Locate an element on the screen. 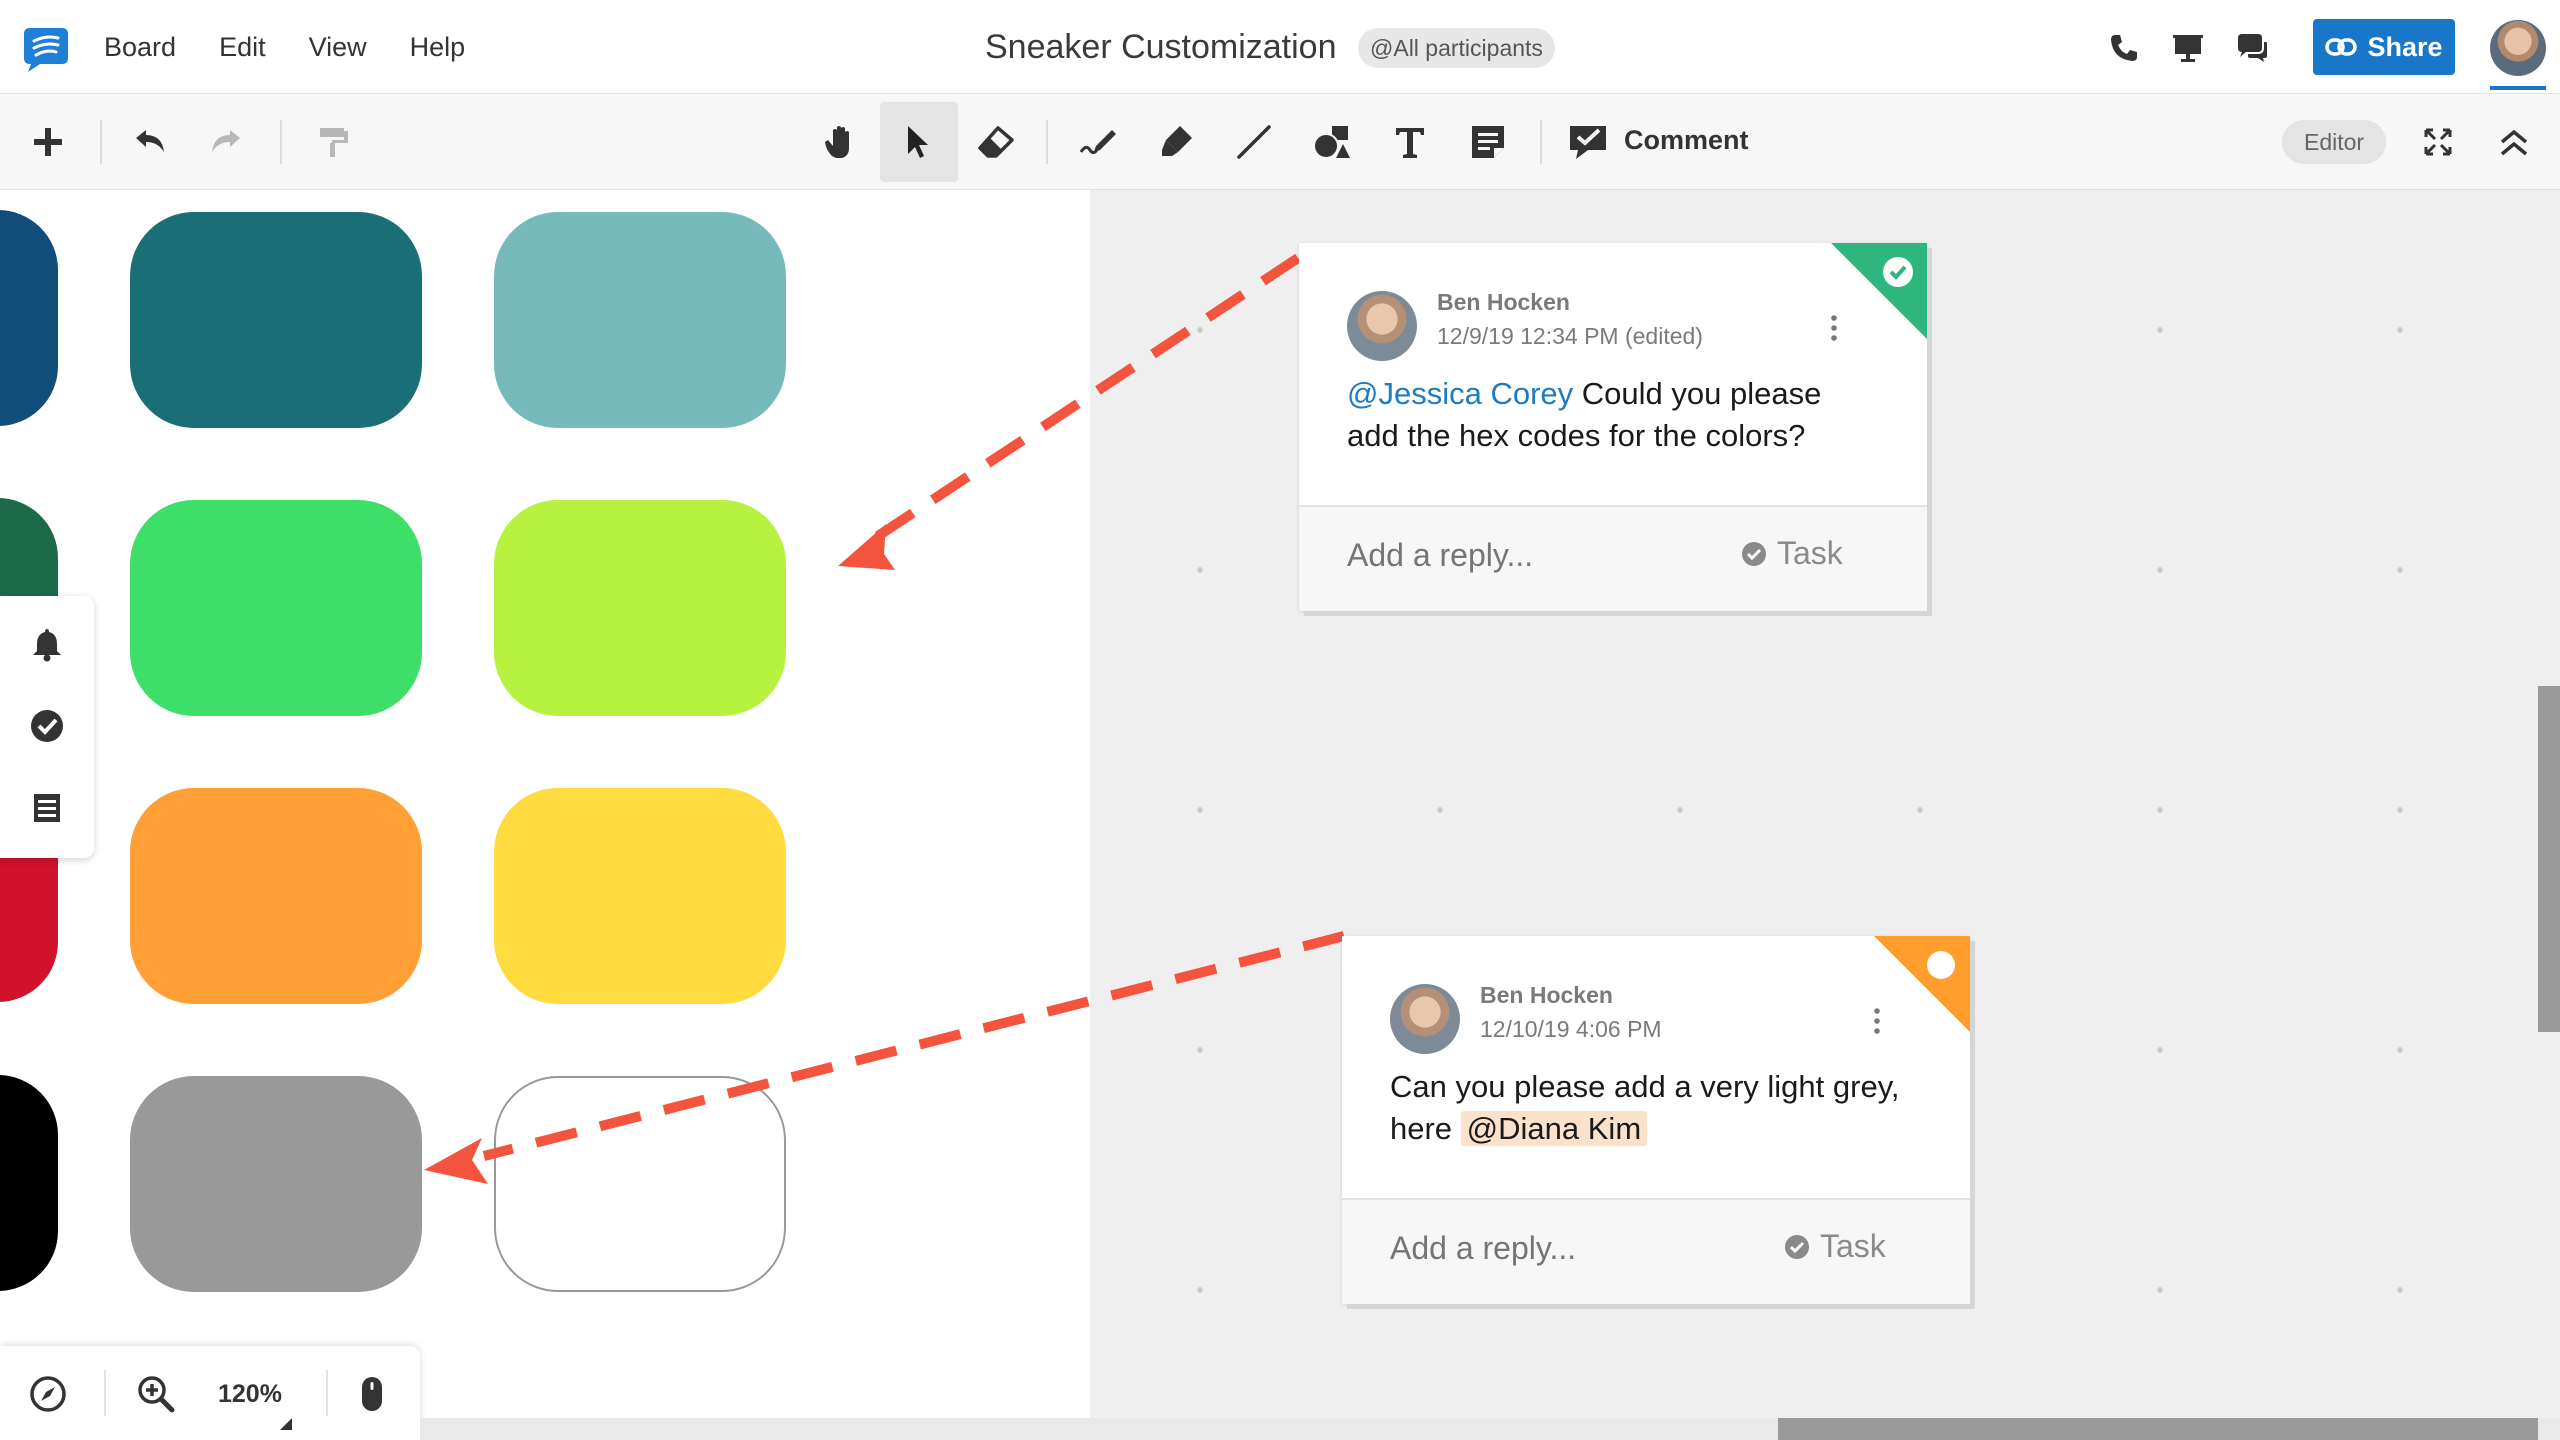 The height and width of the screenshot is (1440, 2560). resolved-corner-badge is located at coordinates (1879, 291).